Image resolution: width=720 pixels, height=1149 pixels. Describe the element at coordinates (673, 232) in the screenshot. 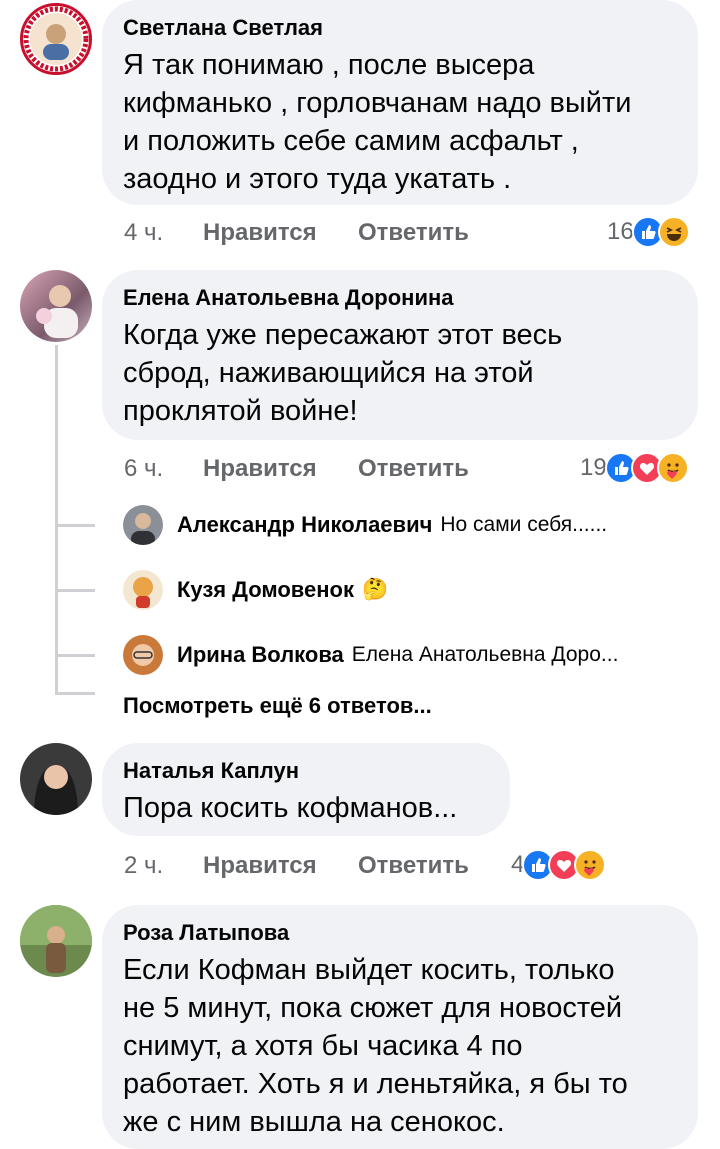

I see `haha-icon` at that location.